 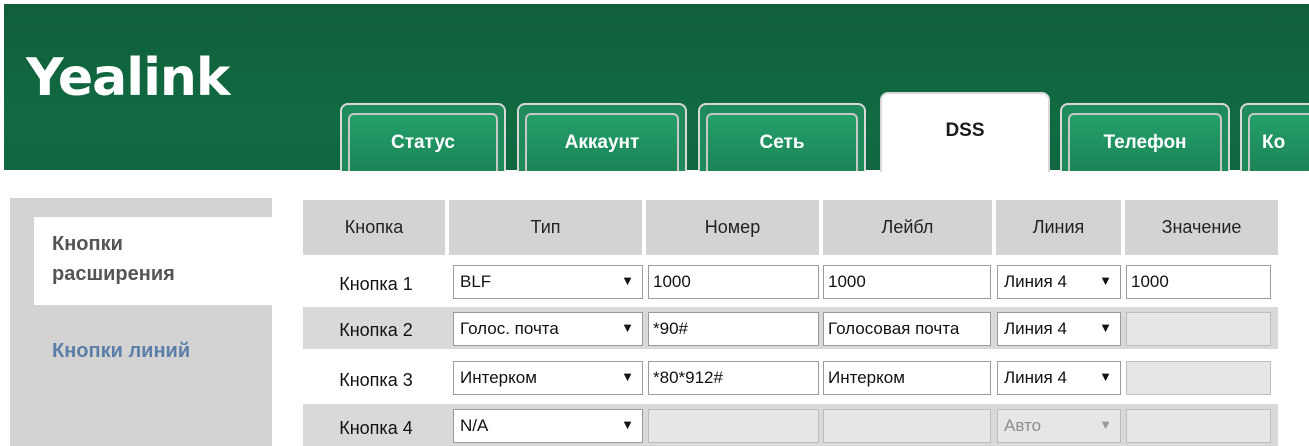 What do you see at coordinates (113, 259) in the screenshot?
I see `sidebar-item-expansion-keys: Кнопки расширения` at bounding box center [113, 259].